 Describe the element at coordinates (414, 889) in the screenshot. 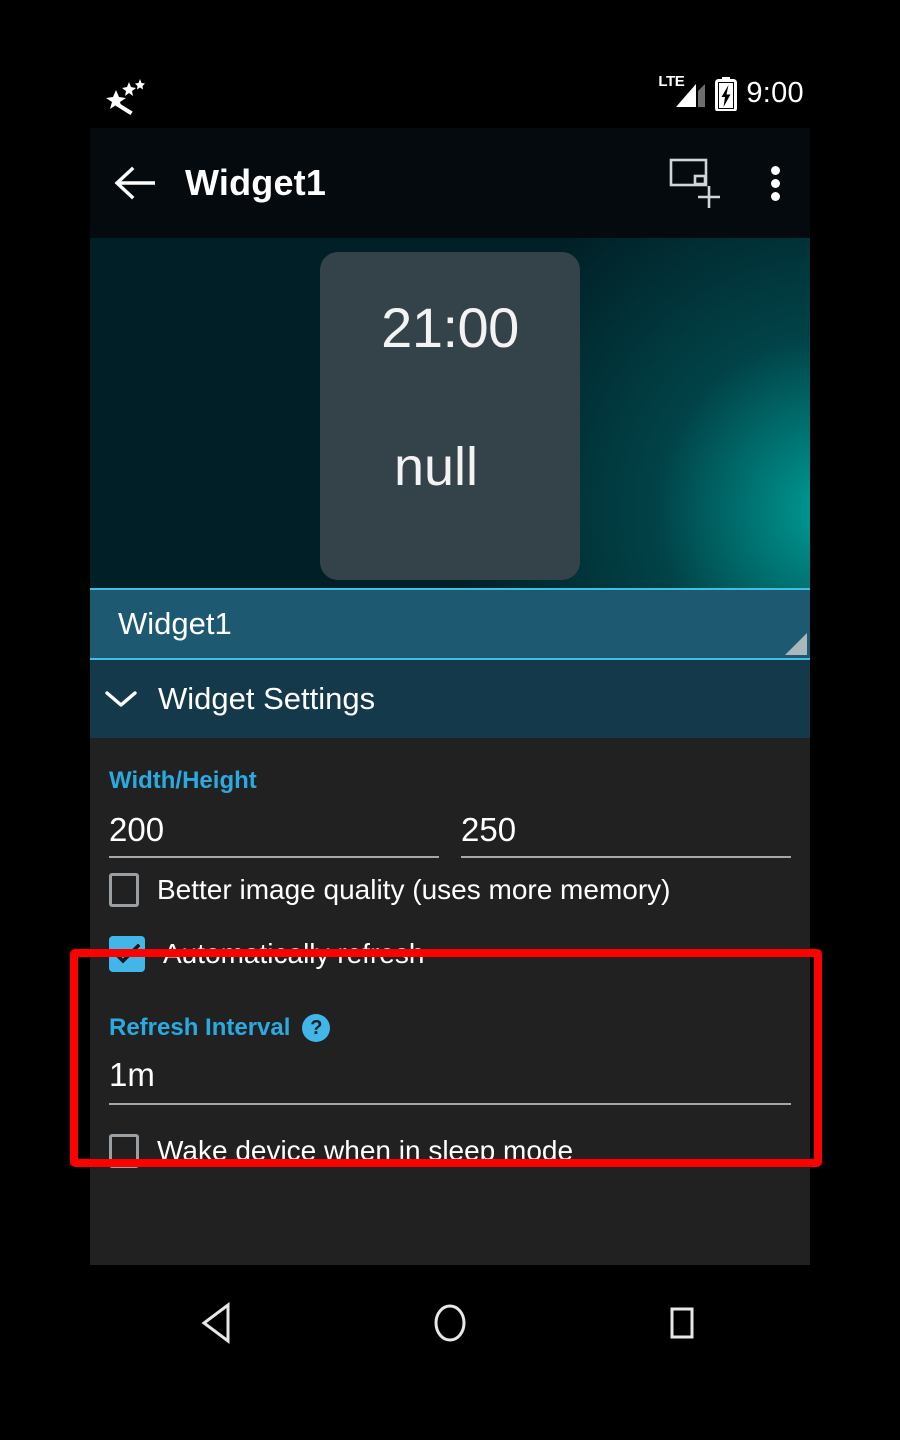

I see `better-image-quality-label: Better image quality (uses more memory)` at that location.